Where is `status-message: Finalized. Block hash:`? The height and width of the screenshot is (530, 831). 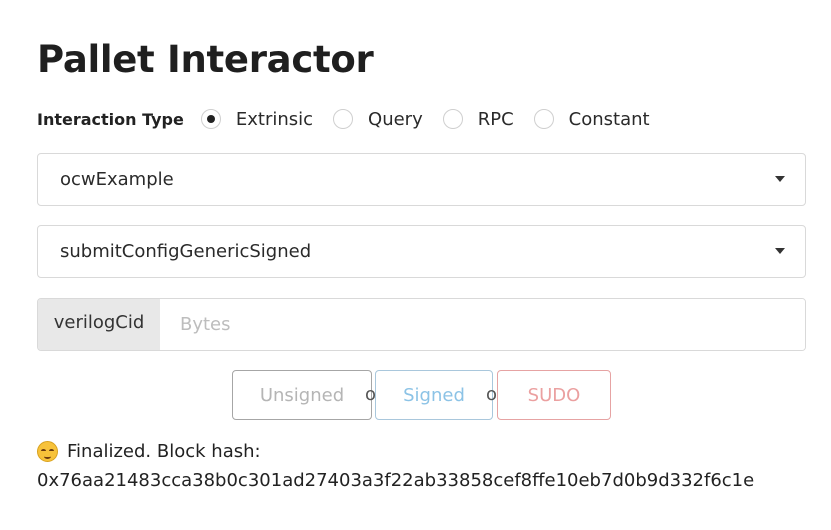 status-message: Finalized. Block hash: is located at coordinates (149, 451).